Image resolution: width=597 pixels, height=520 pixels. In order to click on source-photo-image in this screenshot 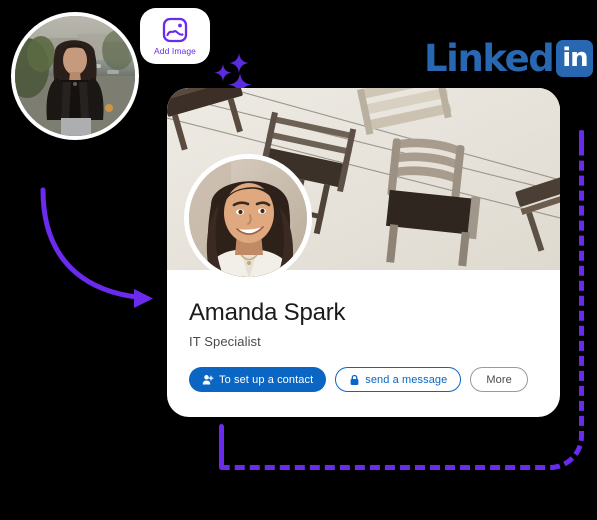, I will do `click(75, 76)`.